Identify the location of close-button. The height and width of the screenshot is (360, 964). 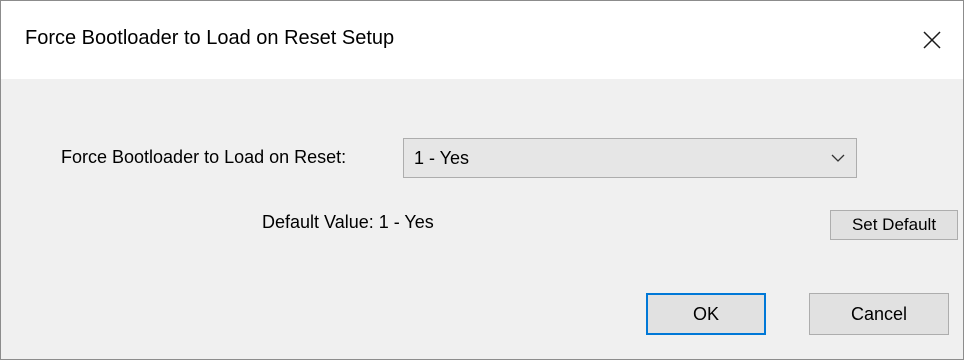
(932, 40).